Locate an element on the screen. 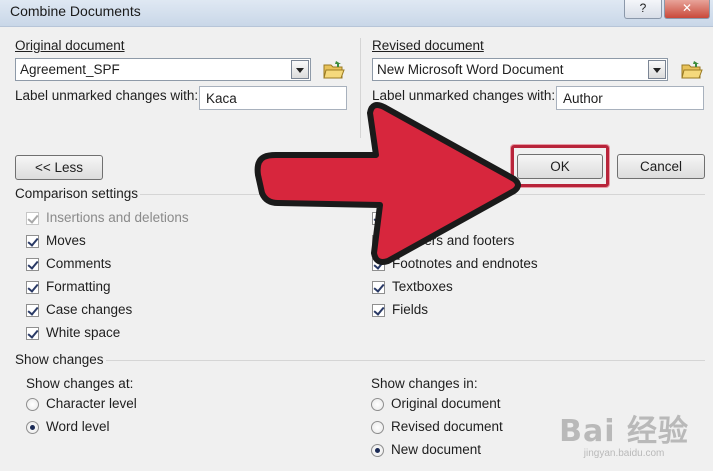 Image resolution: width=713 pixels, height=471 pixels. red-arrow-annotation is located at coordinates (387, 183).